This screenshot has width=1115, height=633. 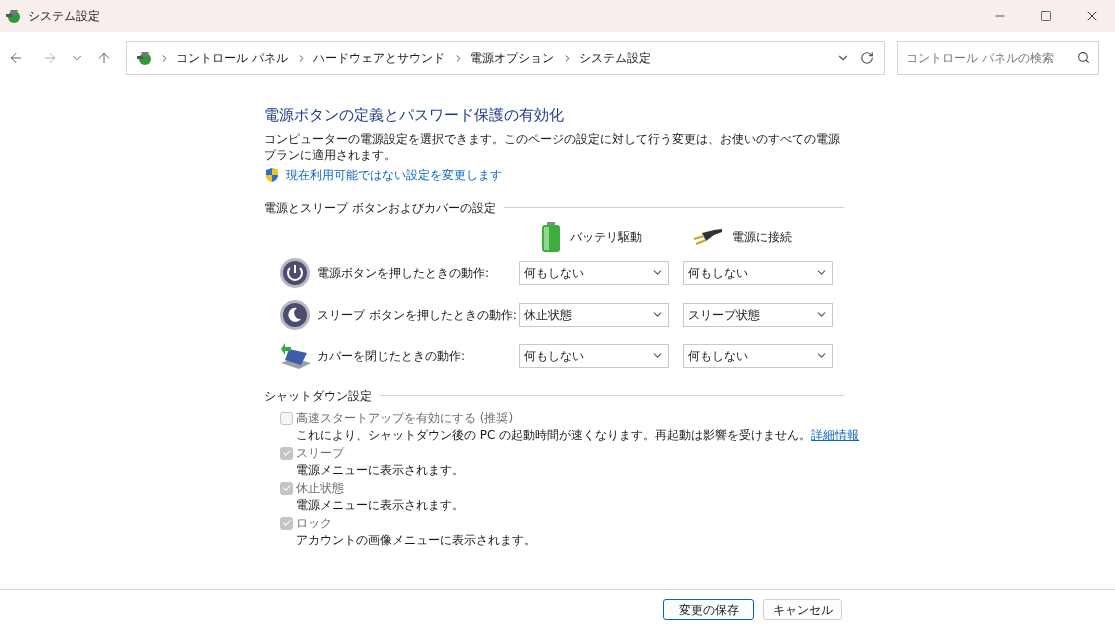 What do you see at coordinates (318, 396) in the screenshot?
I see `section-heading: シャットダウン設定` at bounding box center [318, 396].